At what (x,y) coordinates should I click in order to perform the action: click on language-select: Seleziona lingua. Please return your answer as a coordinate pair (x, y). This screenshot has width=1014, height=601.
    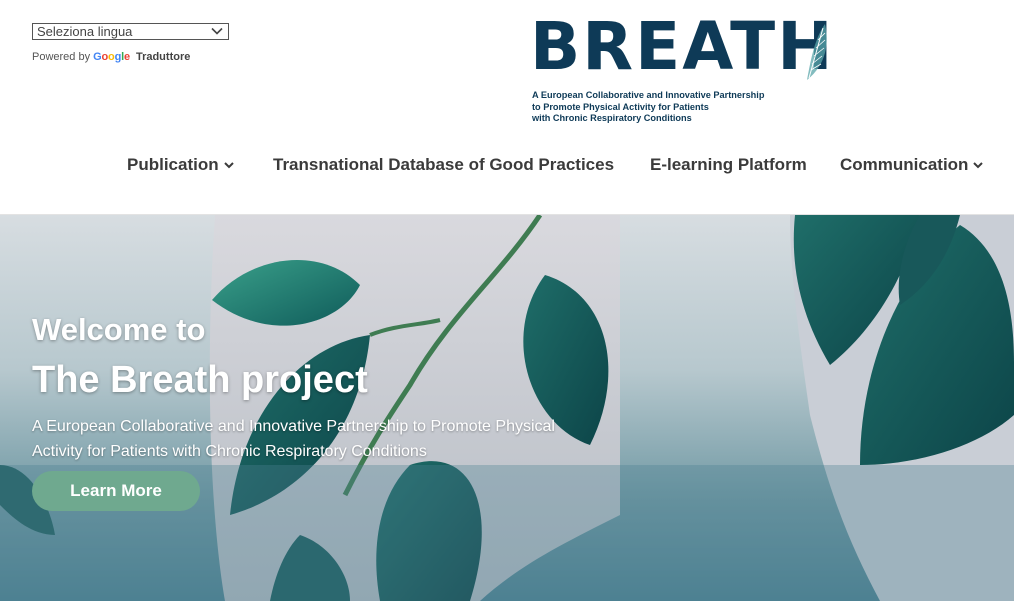
    Looking at the image, I should click on (130, 31).